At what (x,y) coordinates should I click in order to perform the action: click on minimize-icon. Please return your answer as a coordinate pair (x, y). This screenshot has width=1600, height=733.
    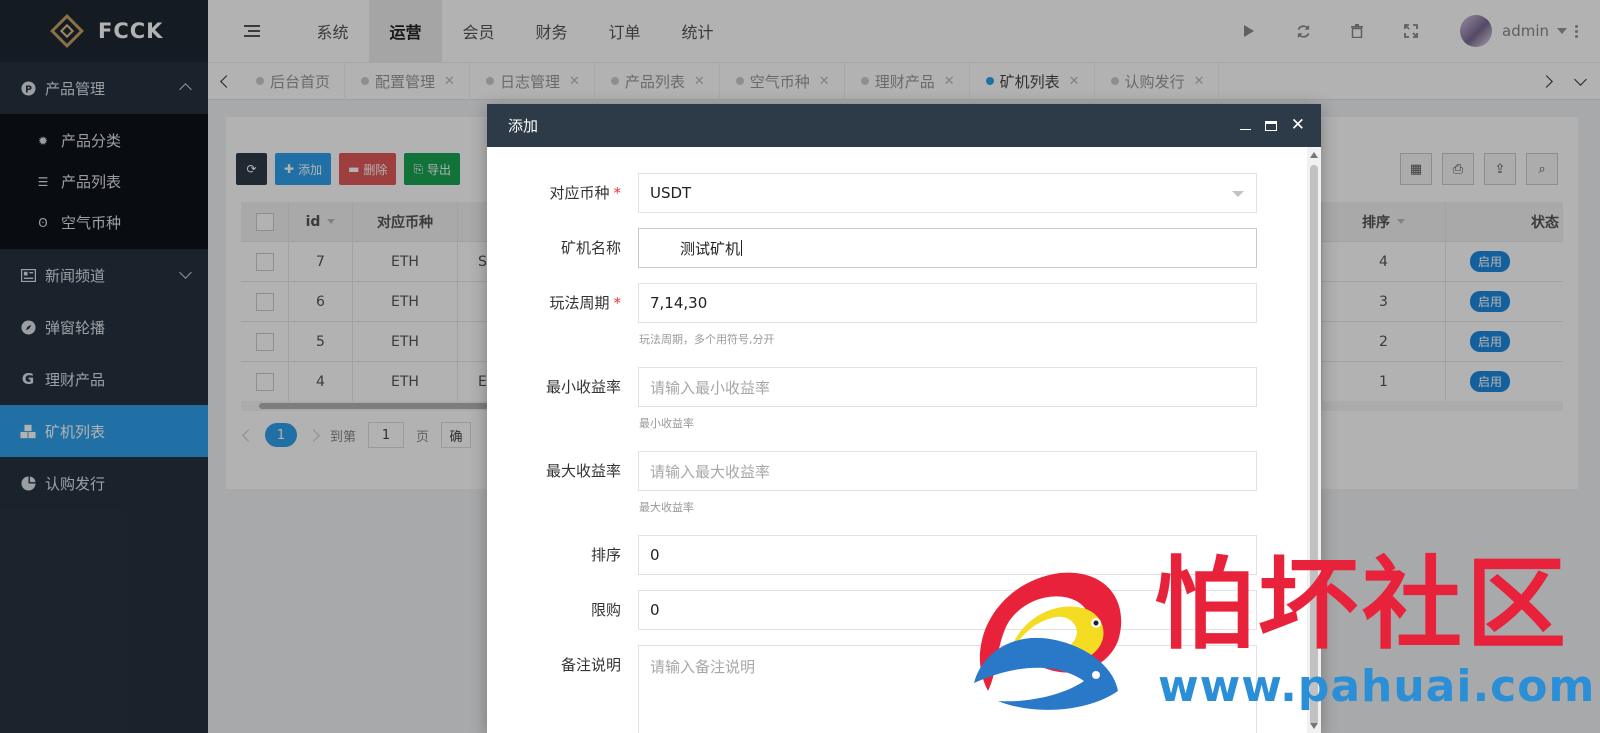
    Looking at the image, I should click on (1245, 129).